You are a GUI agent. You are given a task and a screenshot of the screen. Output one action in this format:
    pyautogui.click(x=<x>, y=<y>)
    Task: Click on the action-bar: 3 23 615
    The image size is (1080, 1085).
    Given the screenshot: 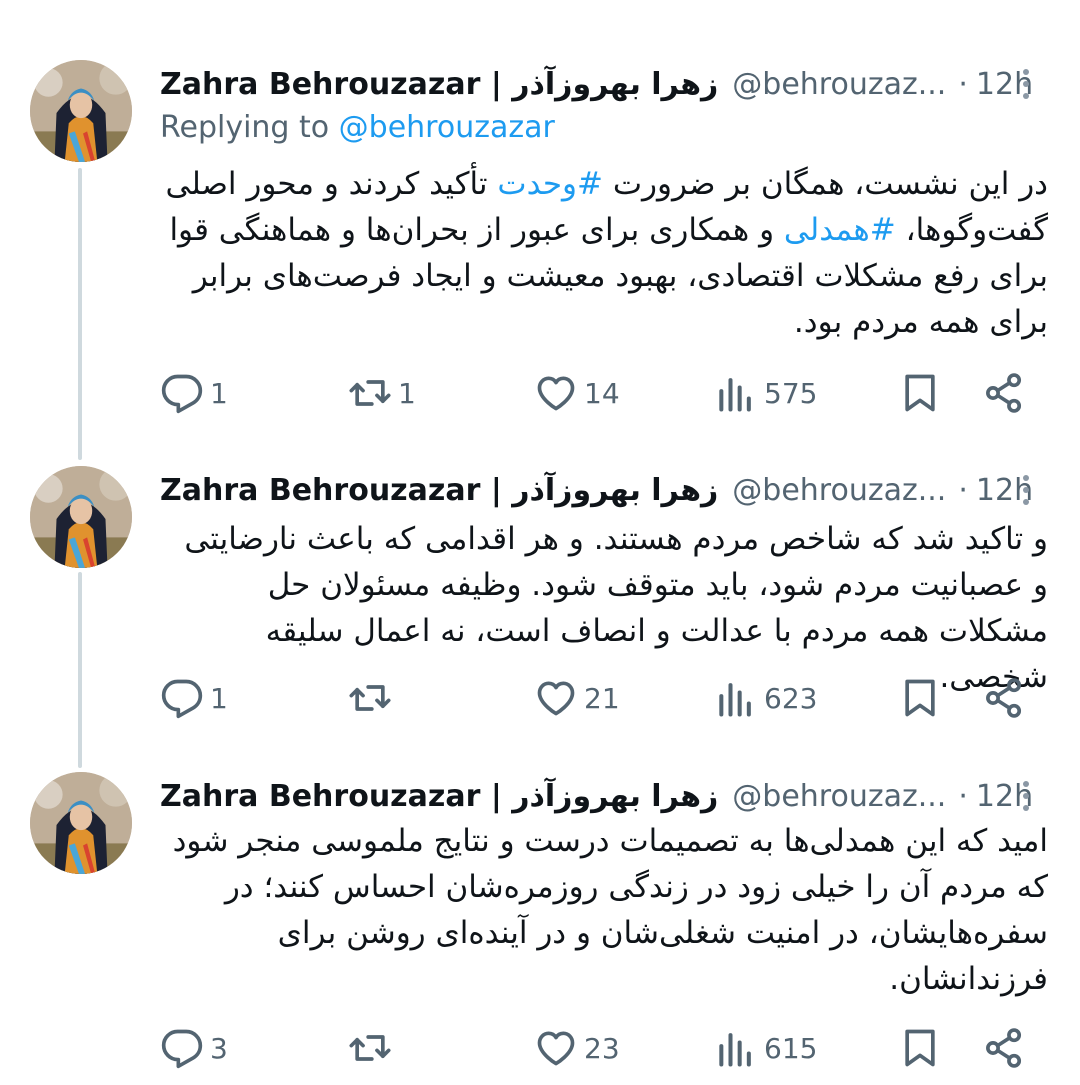 What is the action you would take?
    pyautogui.click(x=540, y=1048)
    